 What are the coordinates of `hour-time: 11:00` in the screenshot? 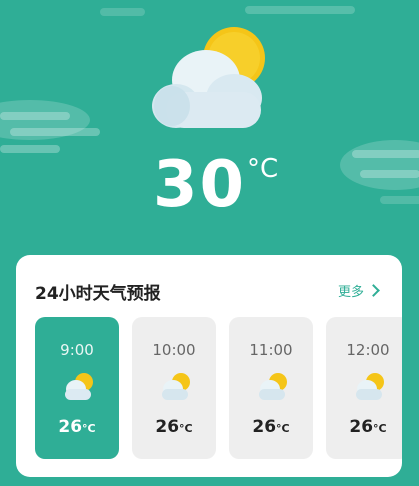 It's located at (271, 350).